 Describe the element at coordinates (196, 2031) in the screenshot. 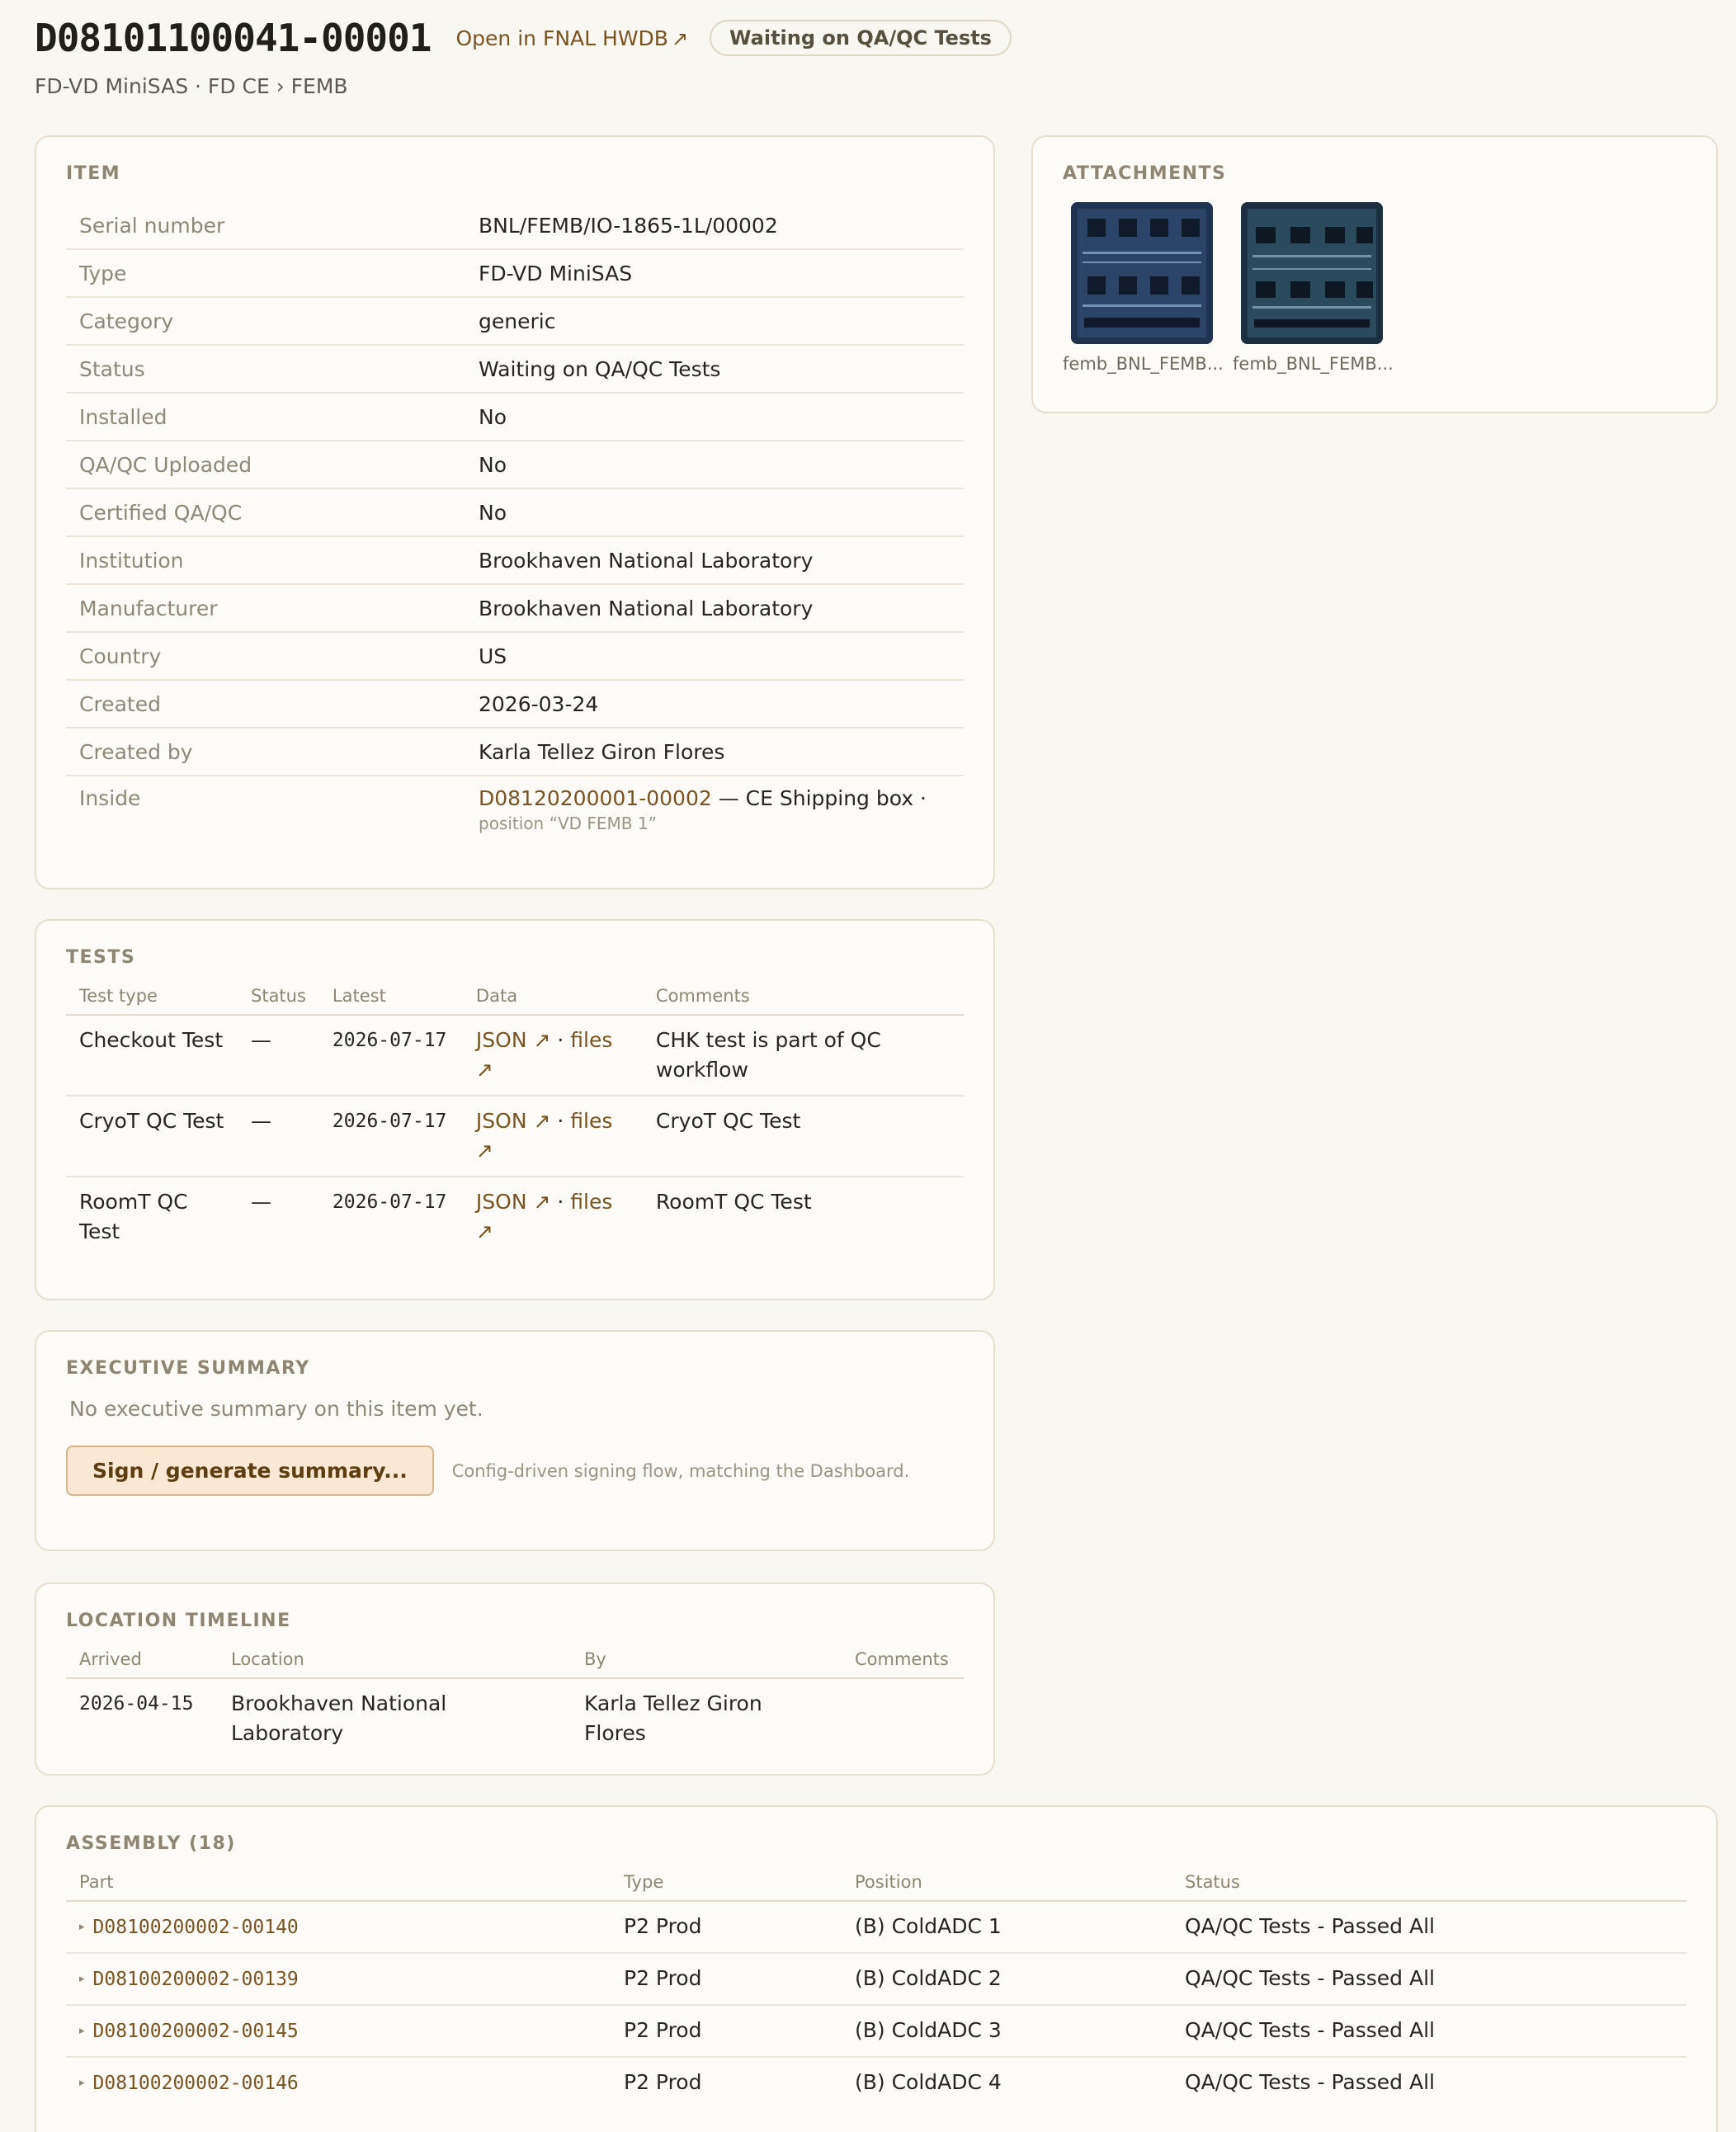

I see `part-link: D08100200002-00145` at that location.